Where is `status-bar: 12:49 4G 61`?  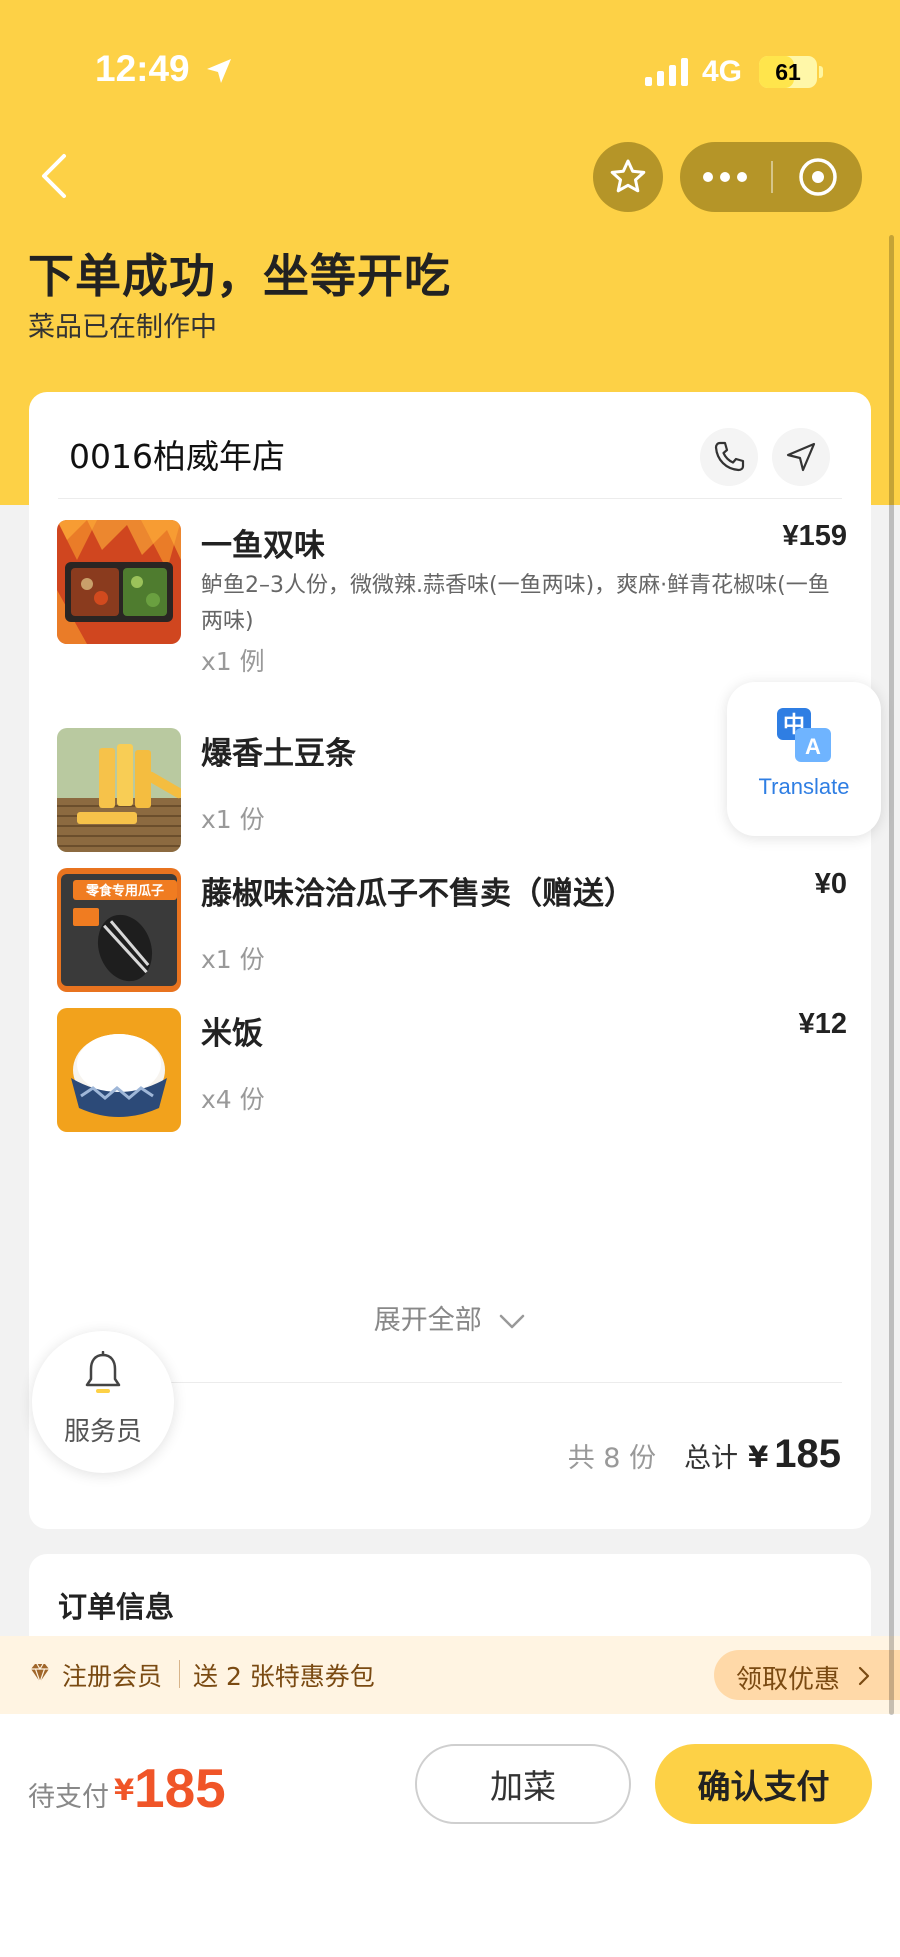 status-bar: 12:49 4G 61 is located at coordinates (450, 70).